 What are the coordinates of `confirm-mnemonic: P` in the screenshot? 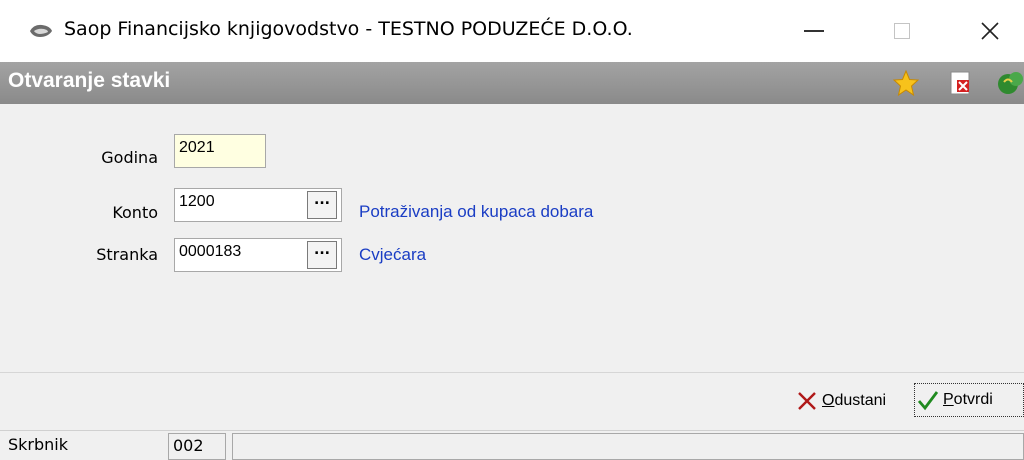 It's located at (948, 399).